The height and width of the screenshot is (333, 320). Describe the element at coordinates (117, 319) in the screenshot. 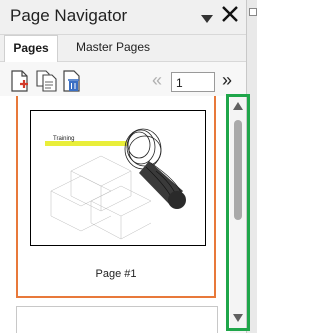

I see `page-thumbnail-card-next` at that location.